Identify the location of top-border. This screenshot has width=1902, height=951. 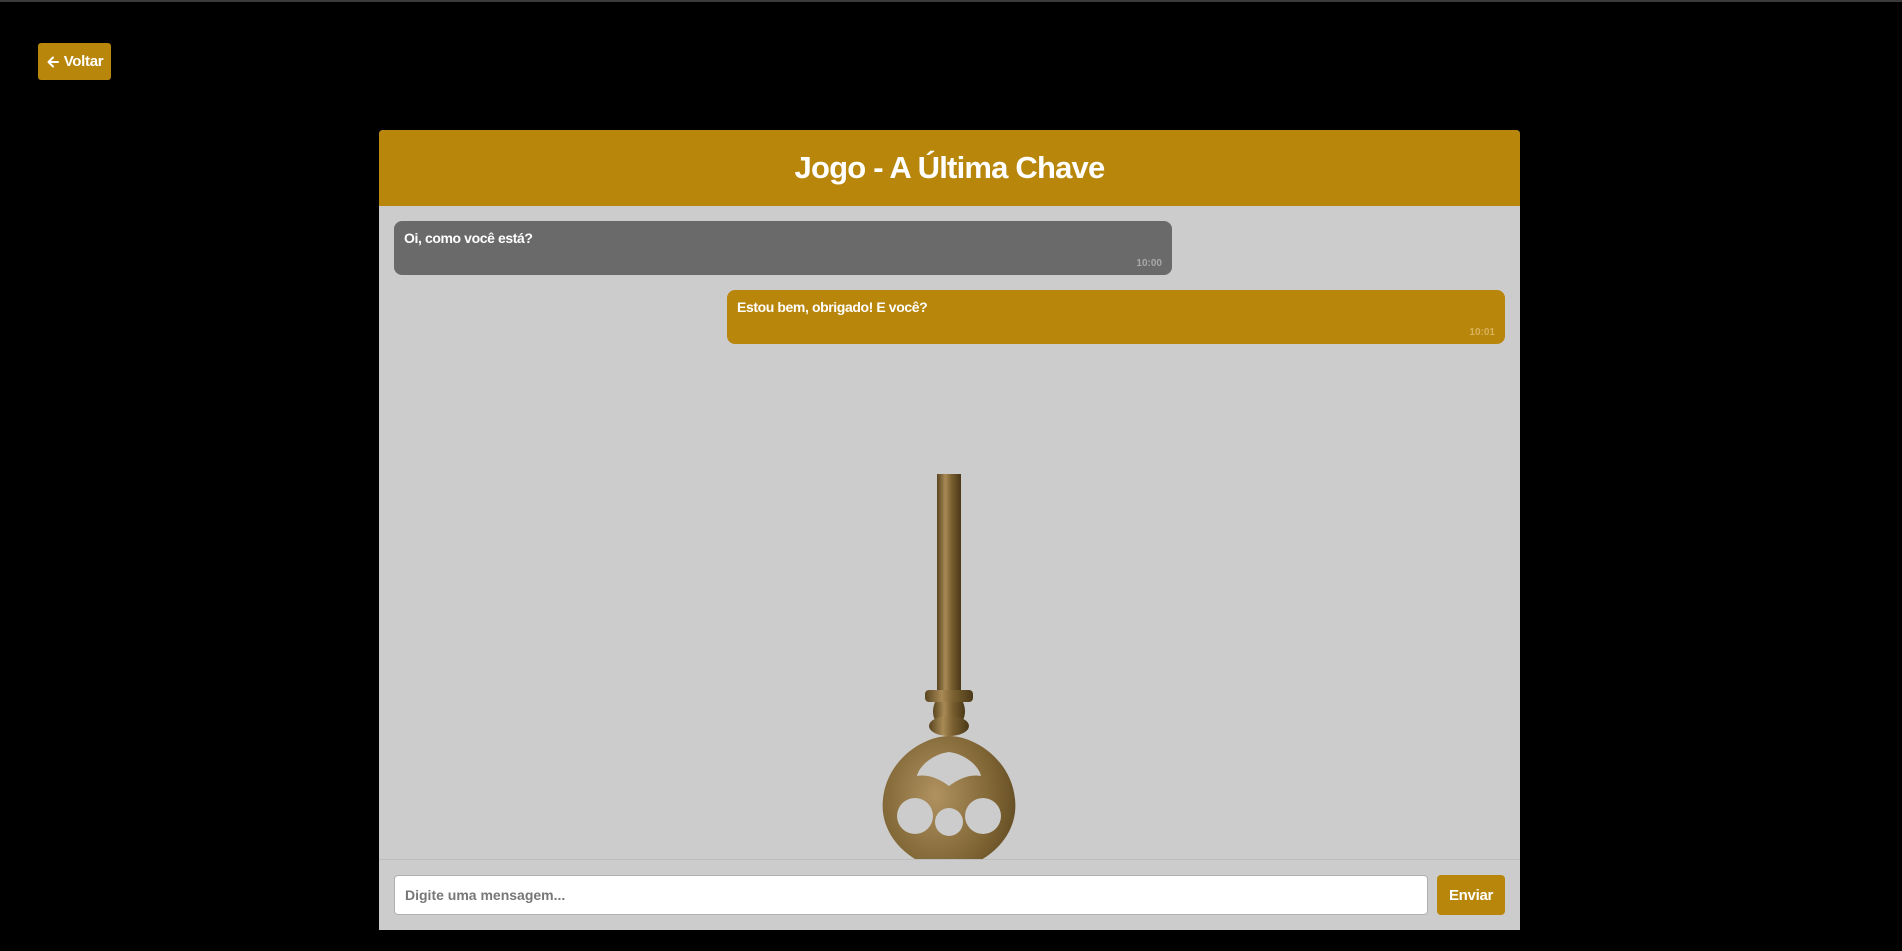
(951, 1).